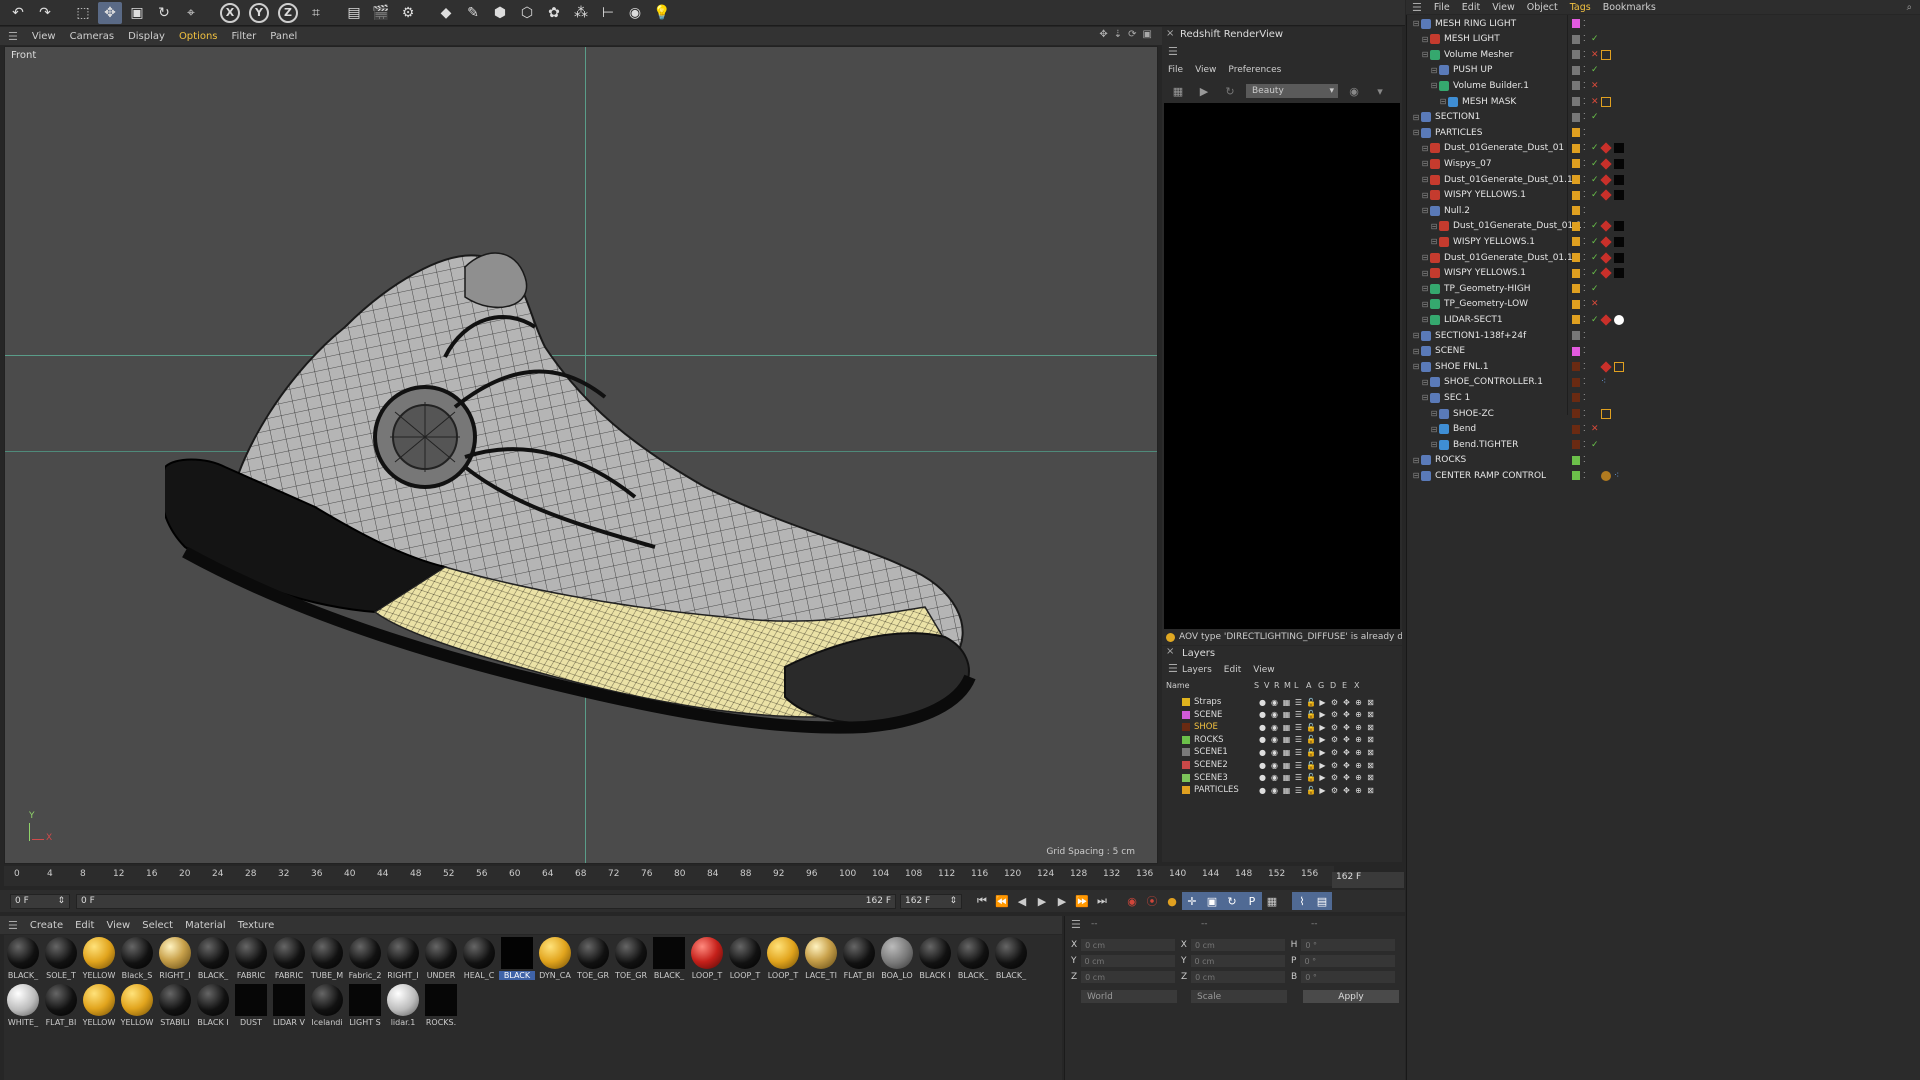  Describe the element at coordinates (1354, 91) in the screenshot. I see `rgb-channel-icon: ◉` at that location.